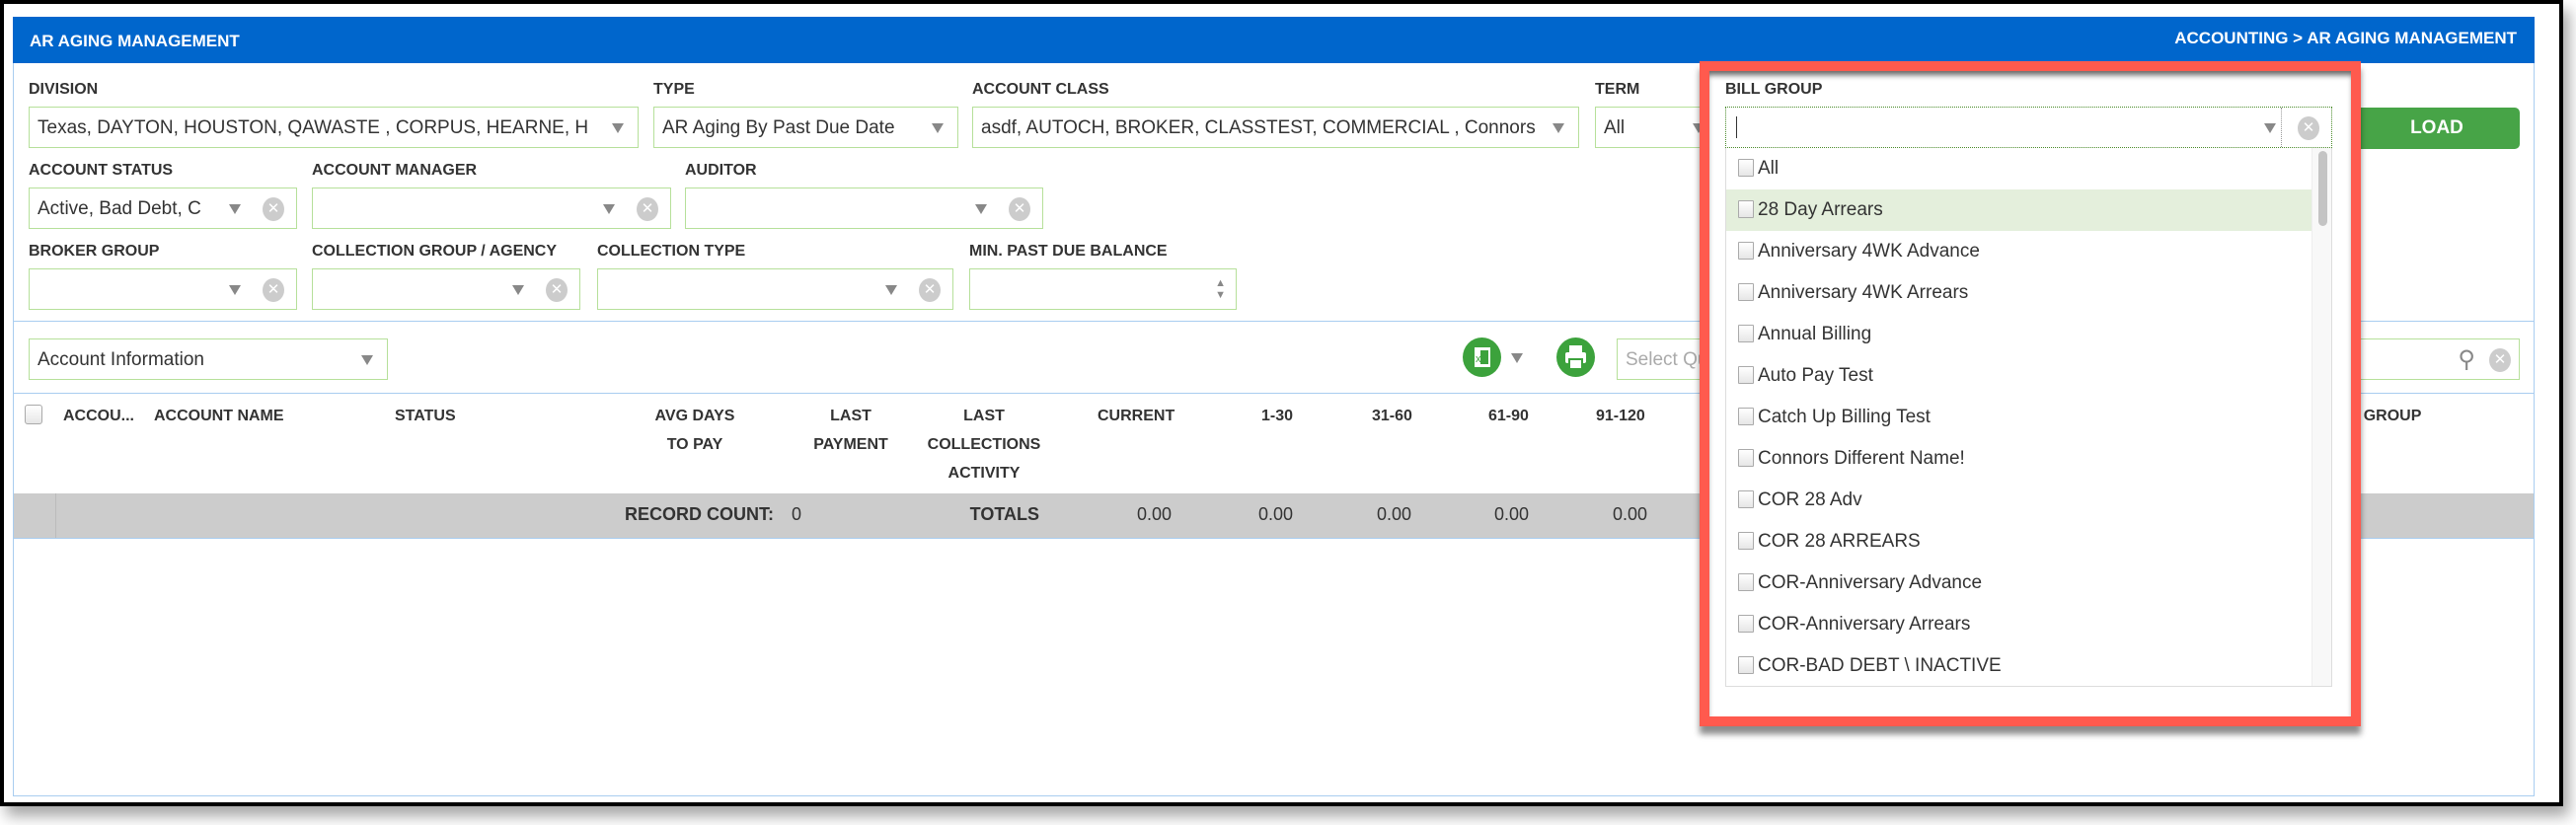 The width and height of the screenshot is (2576, 825). Describe the element at coordinates (1629, 514) in the screenshot. I see `total-91-120: 0.00` at that location.